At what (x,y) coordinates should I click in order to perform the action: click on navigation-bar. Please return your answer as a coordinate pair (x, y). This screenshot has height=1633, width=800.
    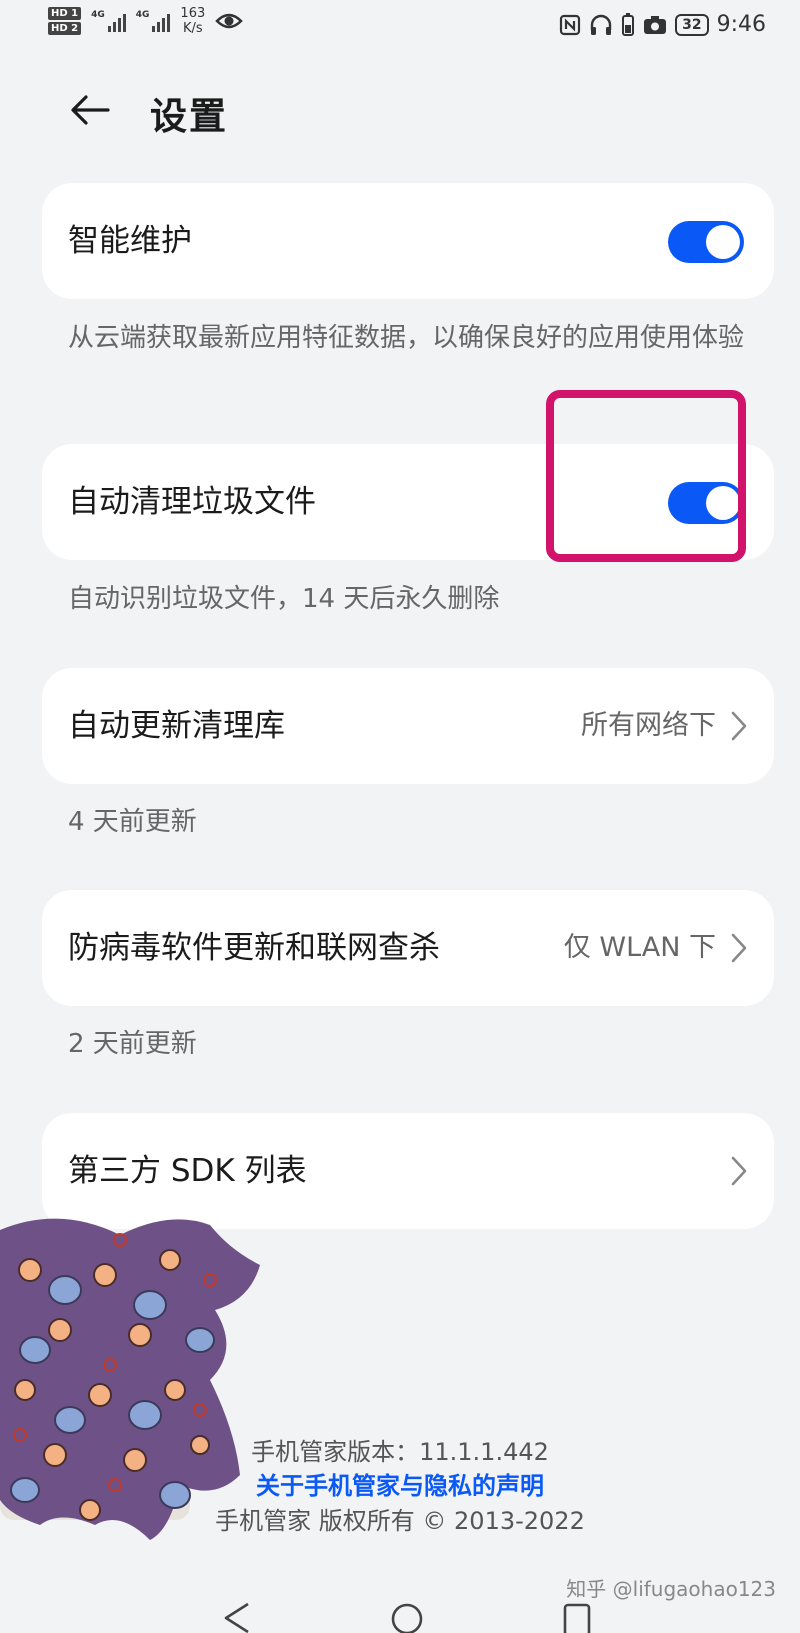
    Looking at the image, I should click on (400, 1615).